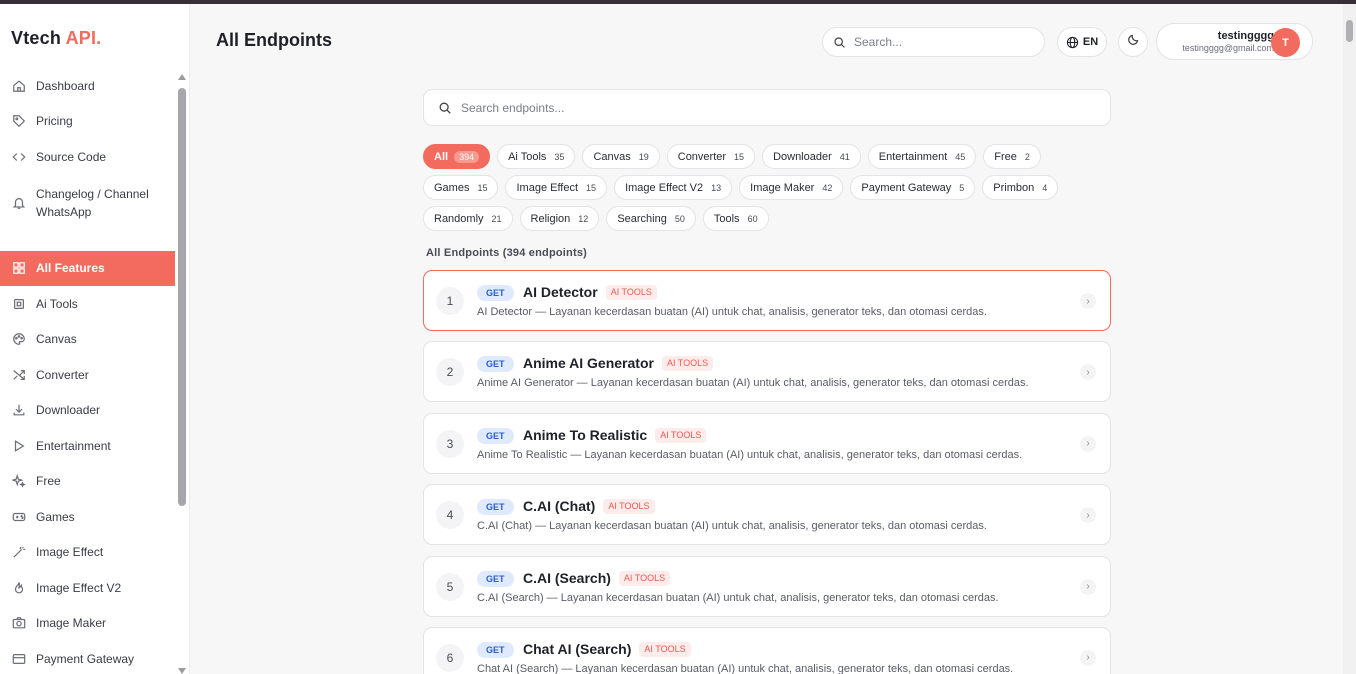 The image size is (1356, 674). What do you see at coordinates (507, 253) in the screenshot?
I see `endpoint-list-title: All Endpoints (394 endpoints)` at bounding box center [507, 253].